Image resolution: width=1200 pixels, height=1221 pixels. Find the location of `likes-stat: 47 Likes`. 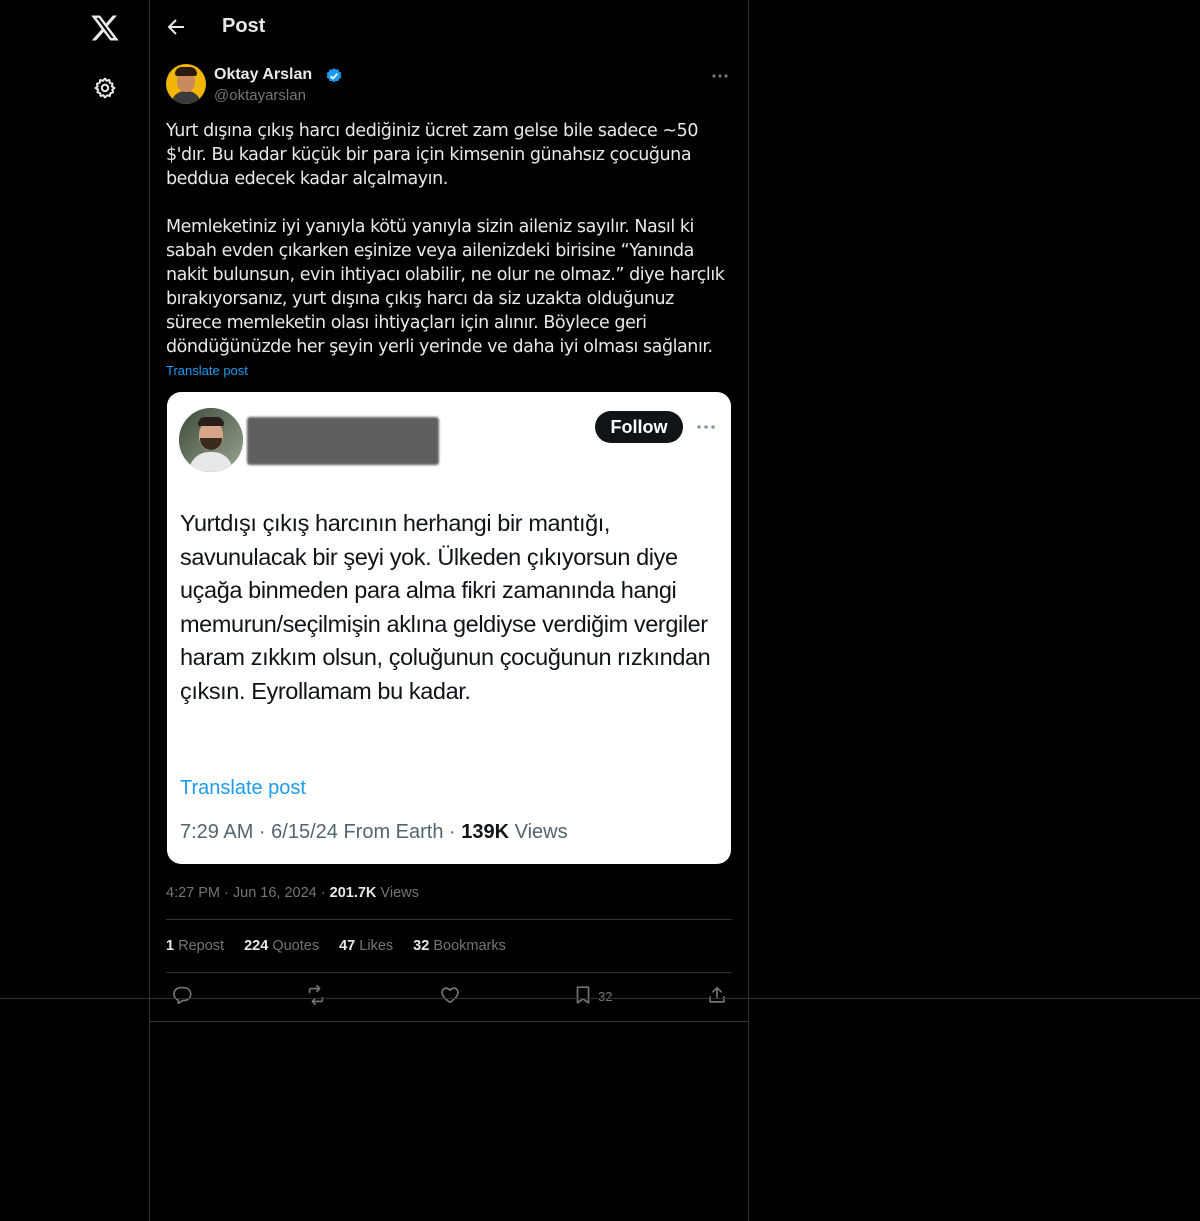

likes-stat: 47 Likes is located at coordinates (366, 946).